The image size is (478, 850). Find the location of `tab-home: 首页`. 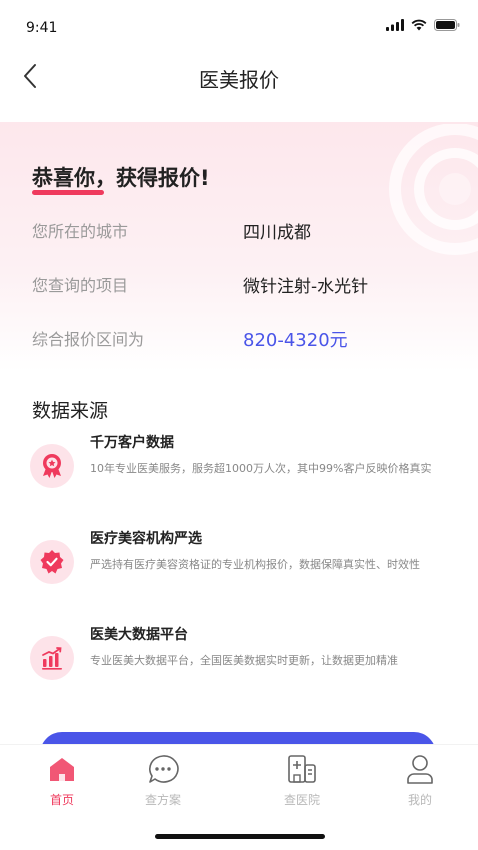

tab-home: 首页 is located at coordinates (62, 781).